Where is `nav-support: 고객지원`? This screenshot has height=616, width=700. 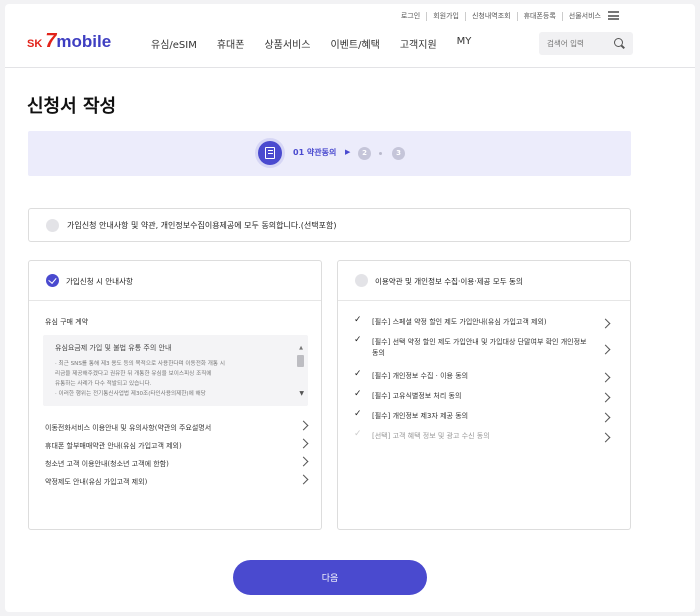 nav-support: 고객지원 is located at coordinates (418, 43).